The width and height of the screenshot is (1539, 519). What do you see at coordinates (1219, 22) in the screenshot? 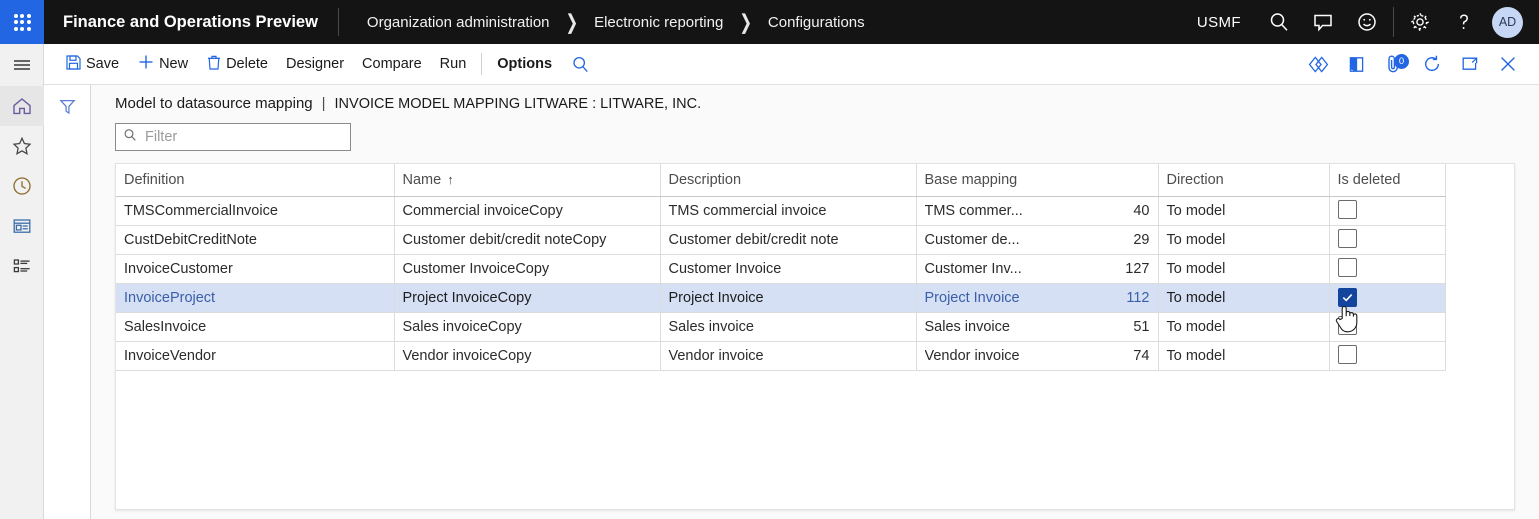
I see `company-selector: USMF` at bounding box center [1219, 22].